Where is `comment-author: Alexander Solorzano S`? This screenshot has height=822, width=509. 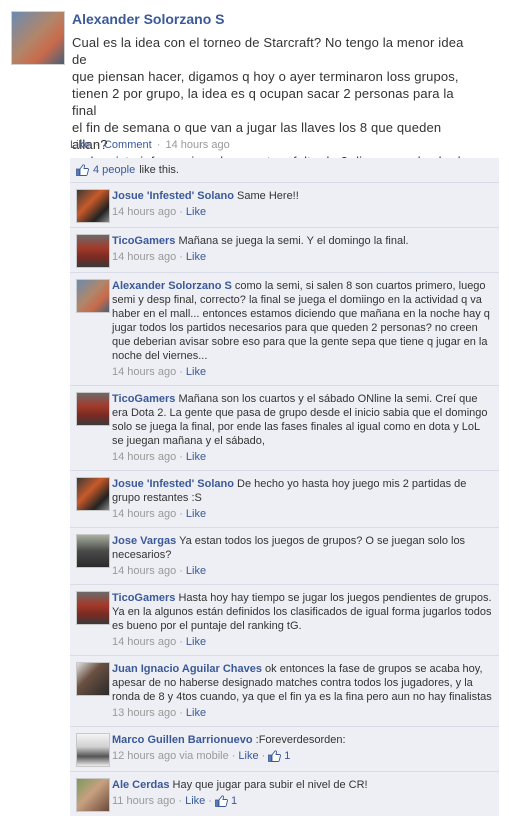 comment-author: Alexander Solorzano S is located at coordinates (172, 286).